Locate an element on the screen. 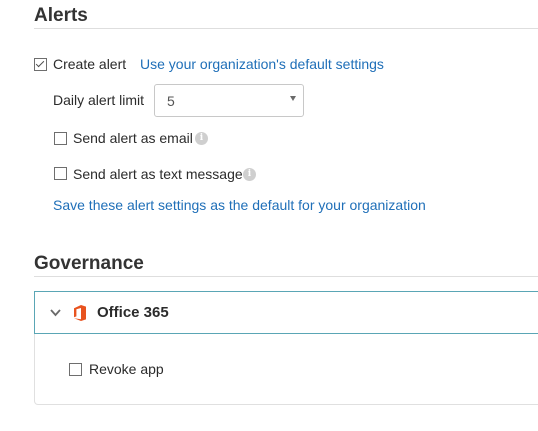 This screenshot has height=431, width=538. default-settings-link: Use your organization's default settings is located at coordinates (262, 64).